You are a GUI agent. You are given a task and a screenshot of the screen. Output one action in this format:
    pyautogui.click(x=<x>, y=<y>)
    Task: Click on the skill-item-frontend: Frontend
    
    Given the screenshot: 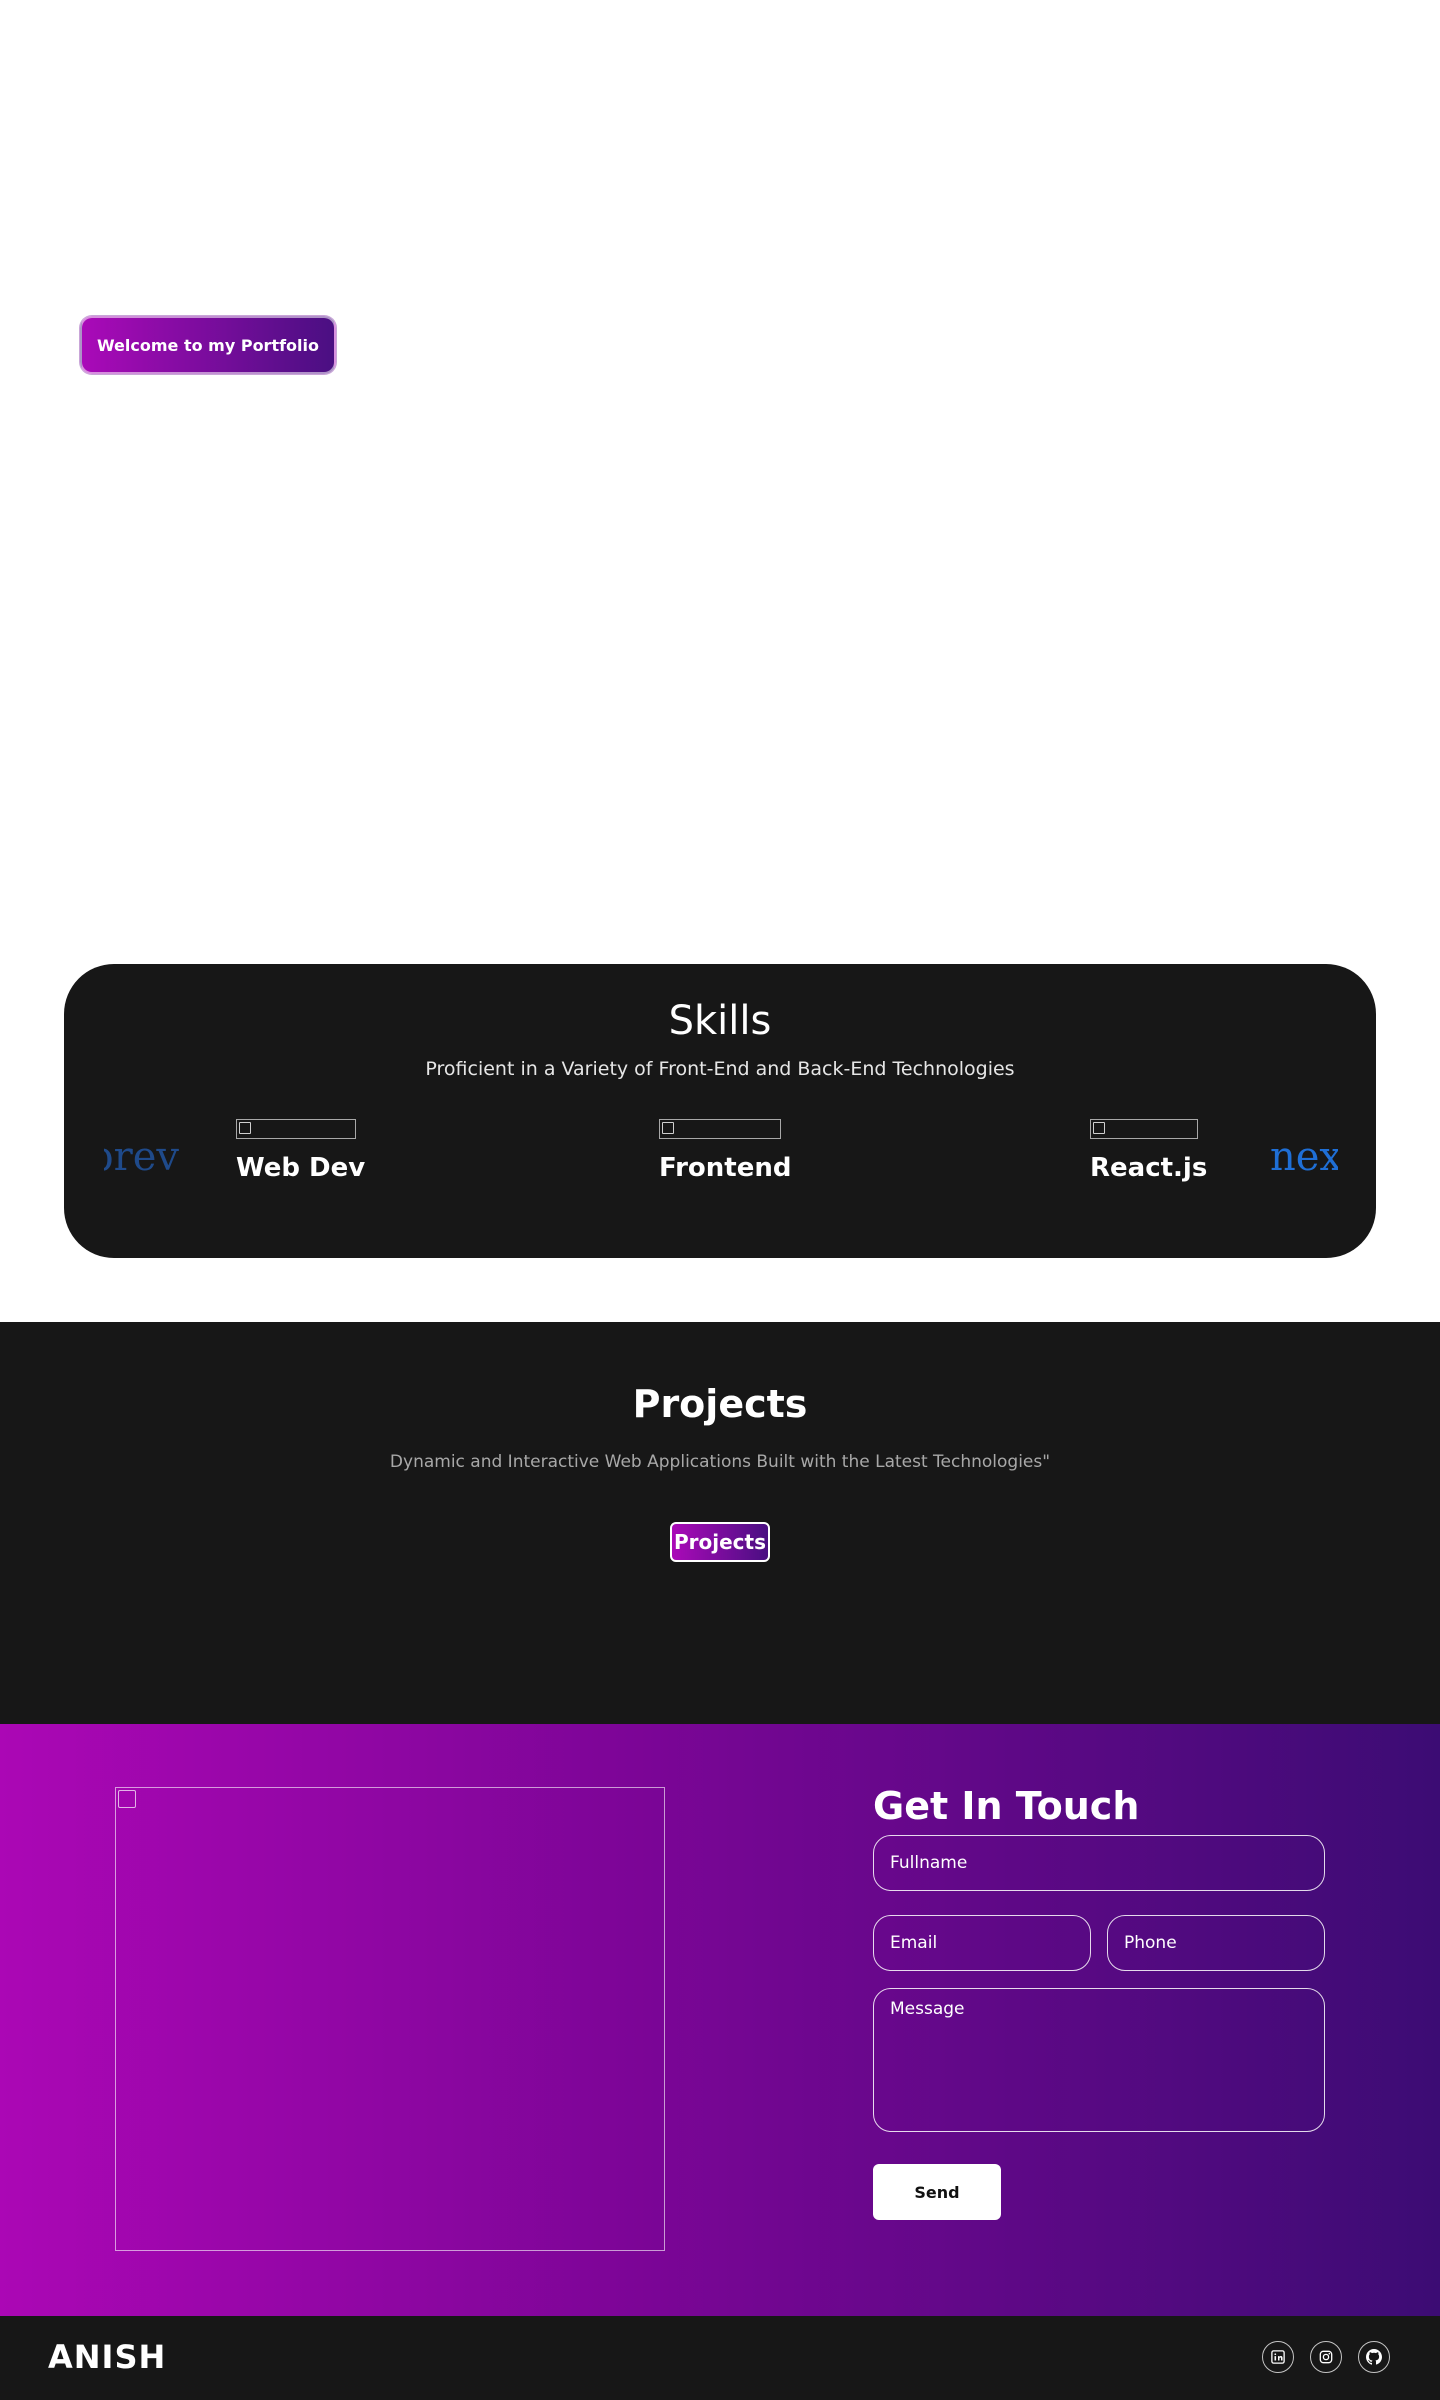 What is the action you would take?
    pyautogui.click(x=725, y=1151)
    